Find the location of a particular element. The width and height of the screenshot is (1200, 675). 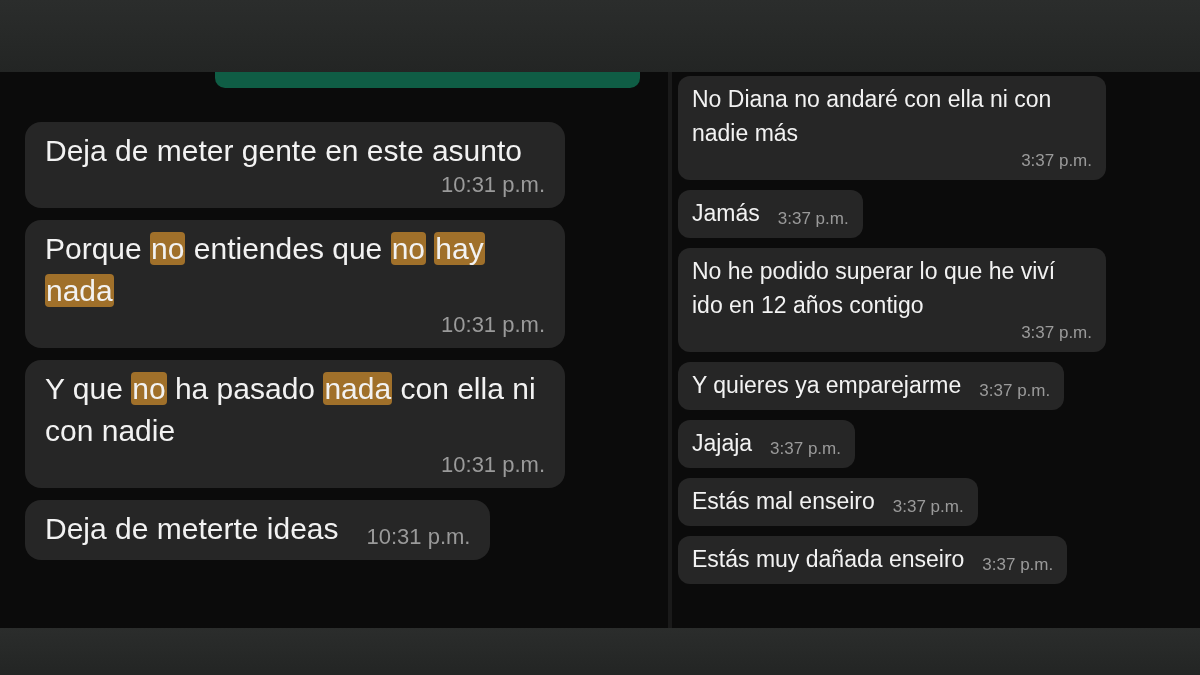

message-text: Y que no ha pasado nada con ella ni con nadie is located at coordinates (291, 410).